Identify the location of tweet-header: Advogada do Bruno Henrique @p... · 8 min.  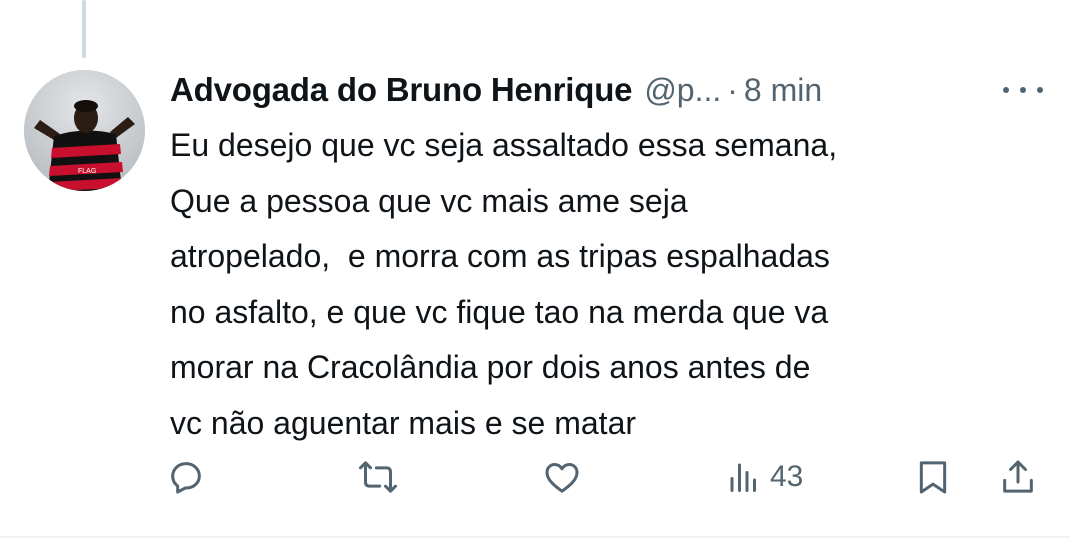
(496, 90).